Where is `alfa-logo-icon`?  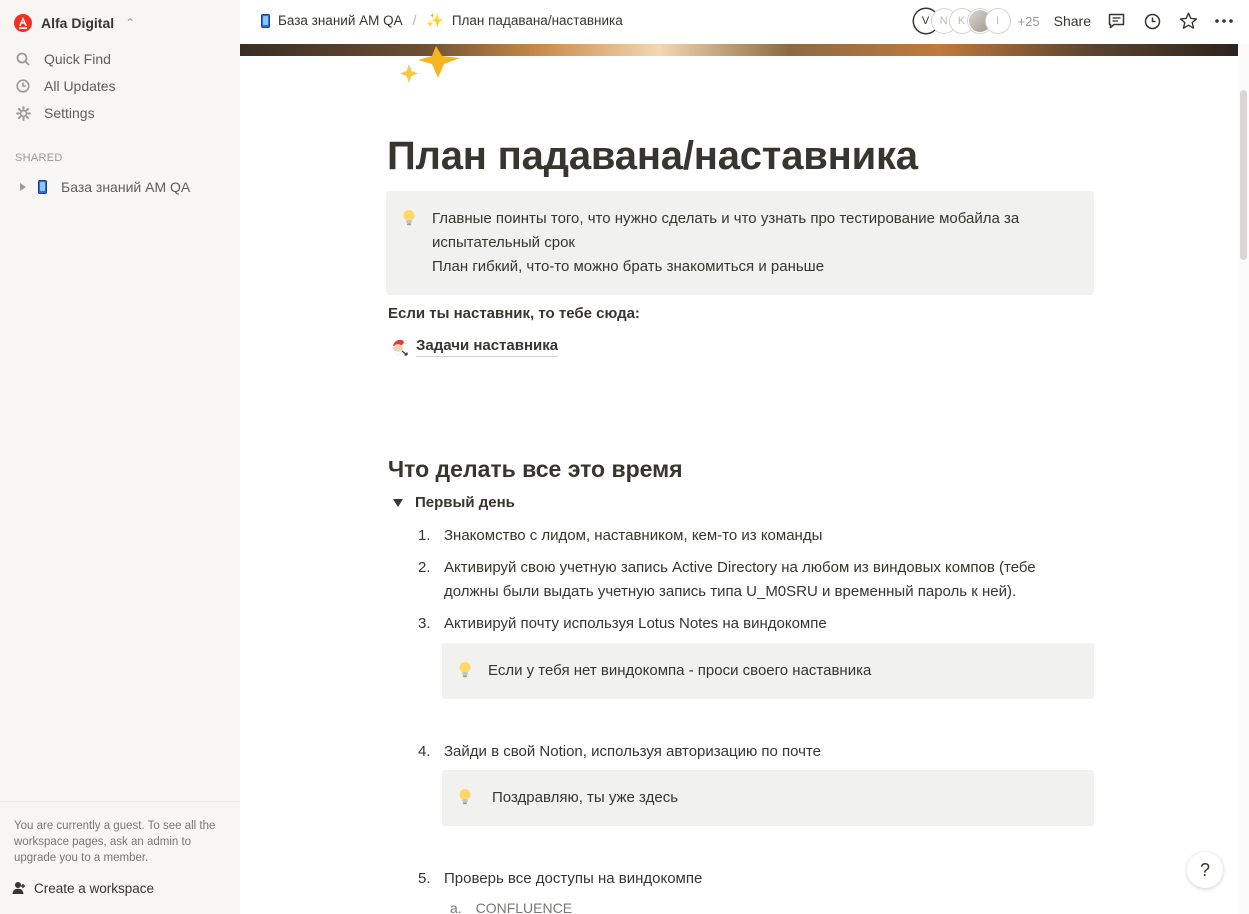
alfa-logo-icon is located at coordinates (23, 23).